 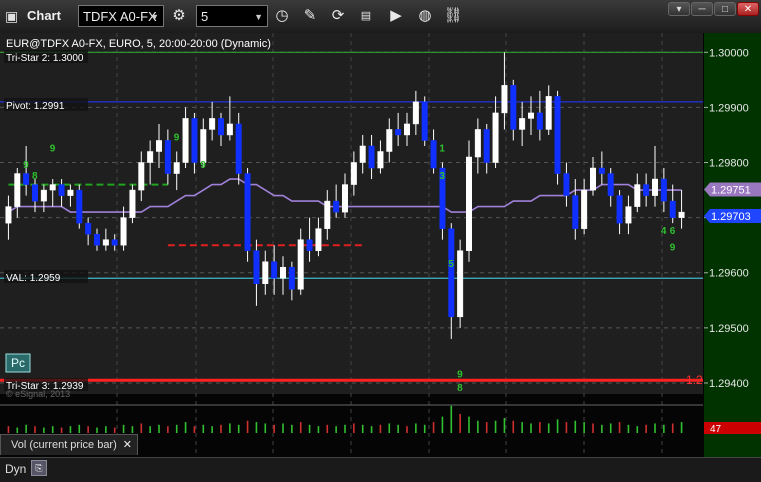 I want to click on y-tick-label: 1.29600, so click(x=729, y=274).